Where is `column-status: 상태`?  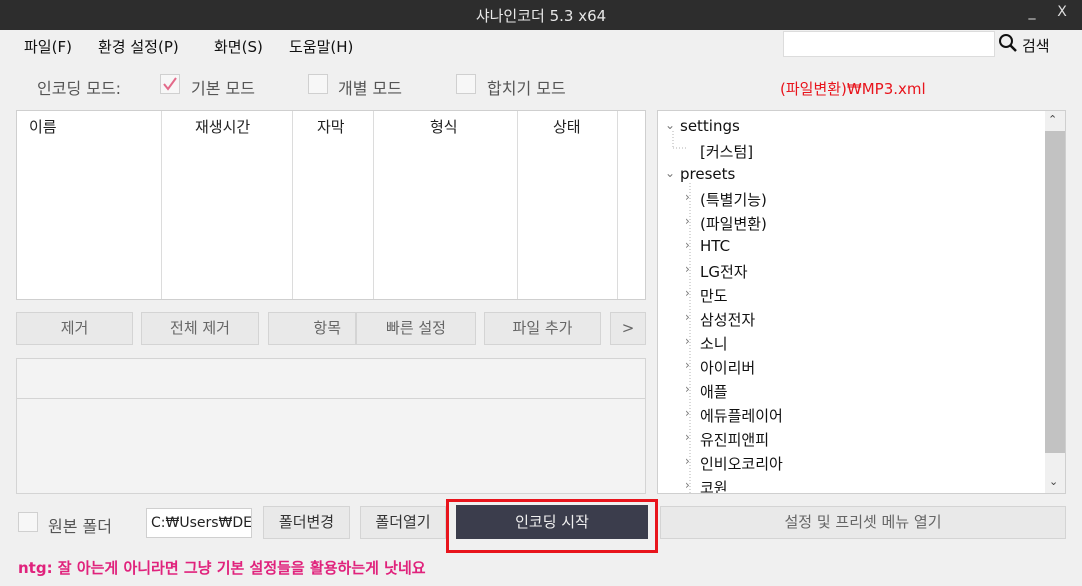 column-status: 상태 is located at coordinates (568, 205).